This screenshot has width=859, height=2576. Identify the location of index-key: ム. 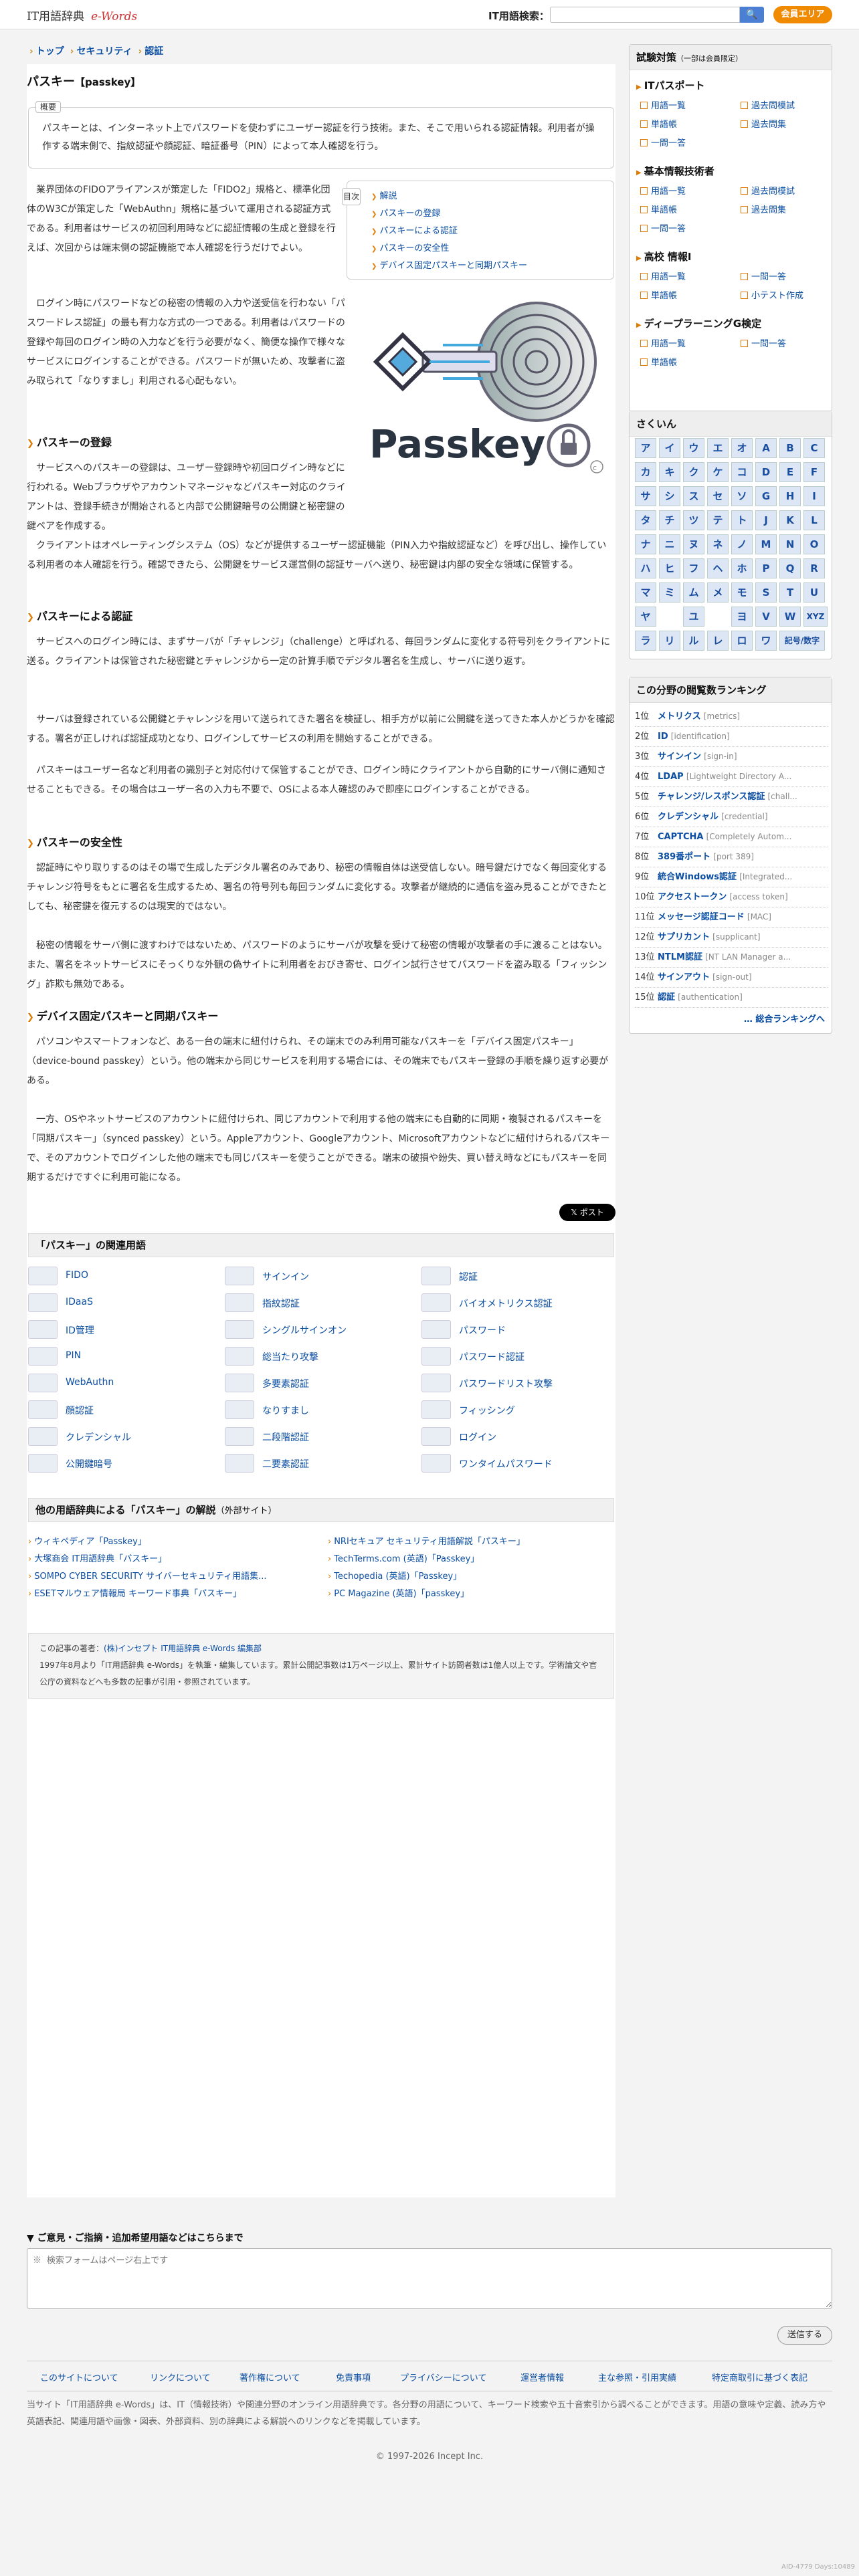
(693, 592).